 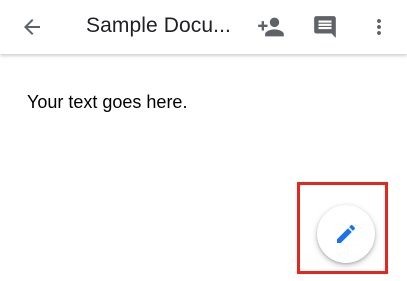 I want to click on back-button, so click(x=32, y=27).